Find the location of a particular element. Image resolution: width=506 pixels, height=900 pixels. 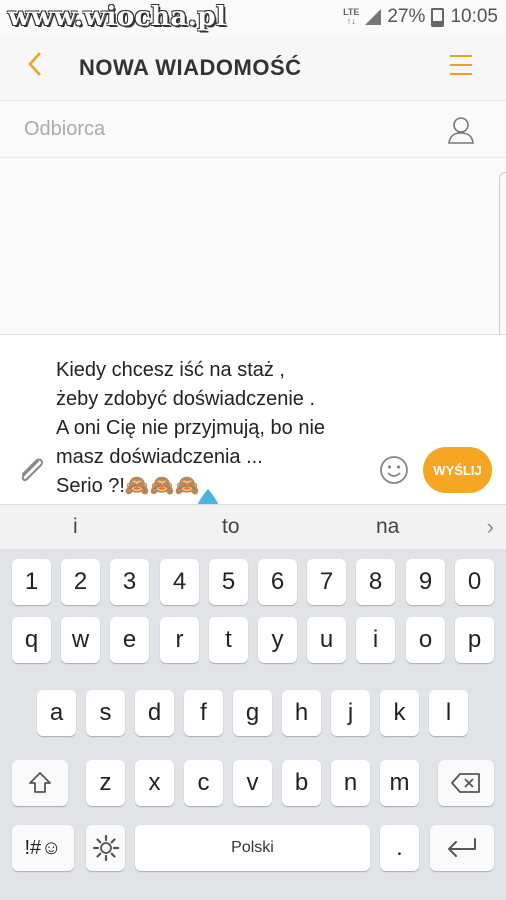

backspace-icon is located at coordinates (465, 783).